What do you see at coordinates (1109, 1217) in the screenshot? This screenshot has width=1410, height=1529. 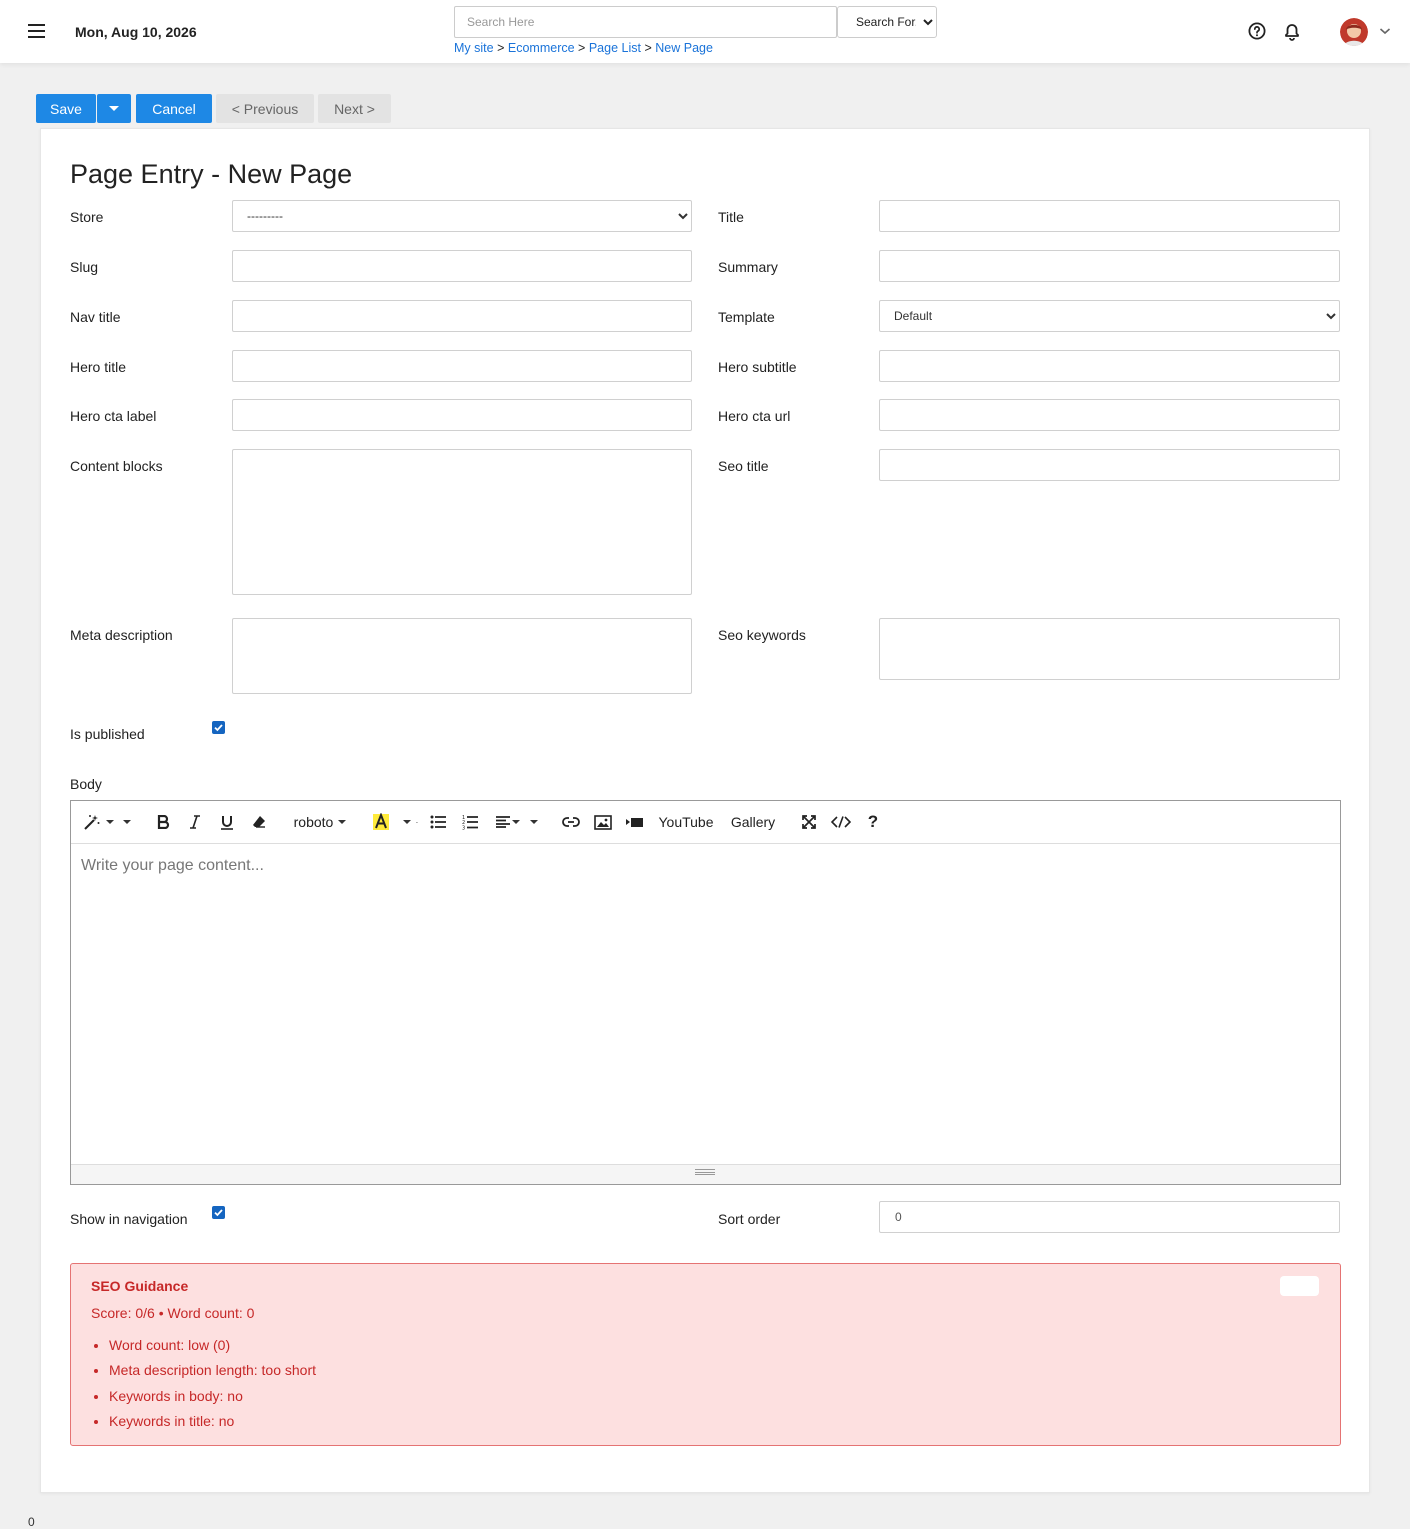 I see `sort-order-input` at bounding box center [1109, 1217].